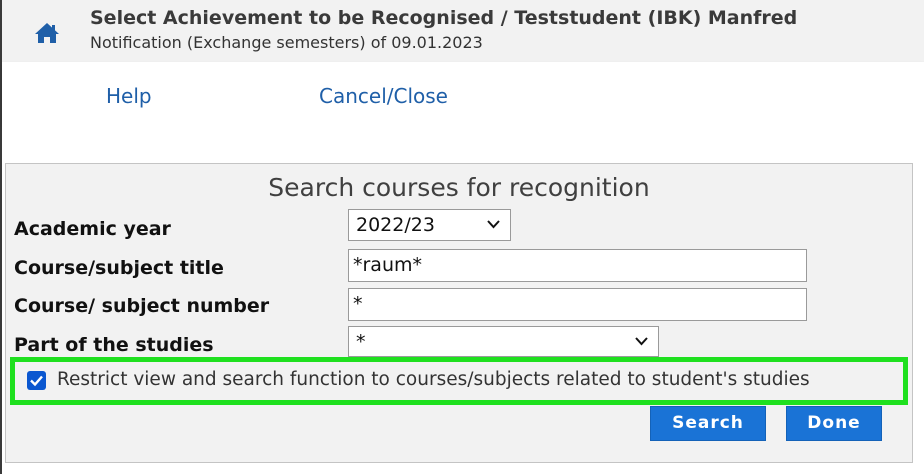  Describe the element at coordinates (577, 304) in the screenshot. I see `course-number-input: *` at that location.